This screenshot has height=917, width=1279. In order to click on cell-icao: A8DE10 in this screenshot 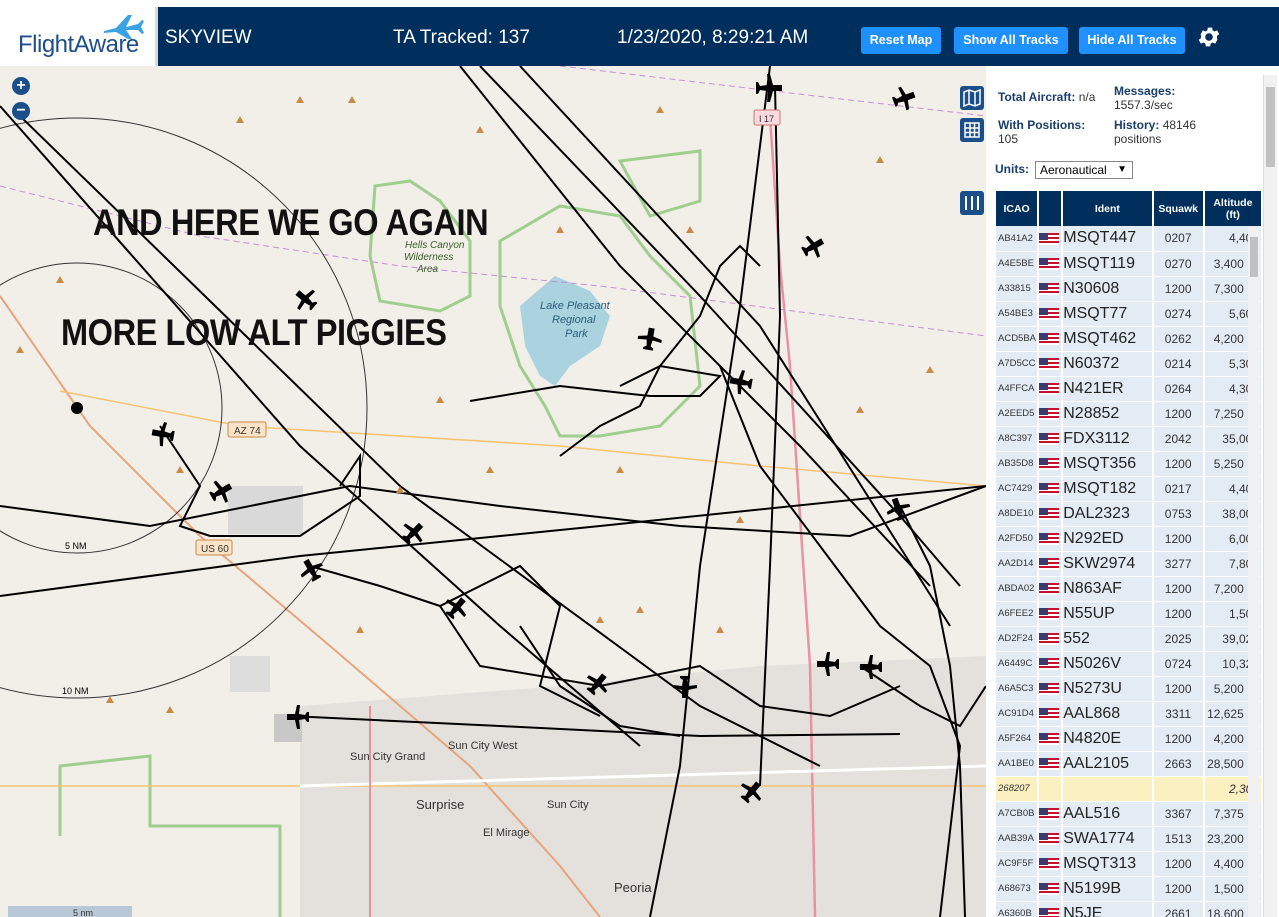, I will do `click(1018, 514)`.